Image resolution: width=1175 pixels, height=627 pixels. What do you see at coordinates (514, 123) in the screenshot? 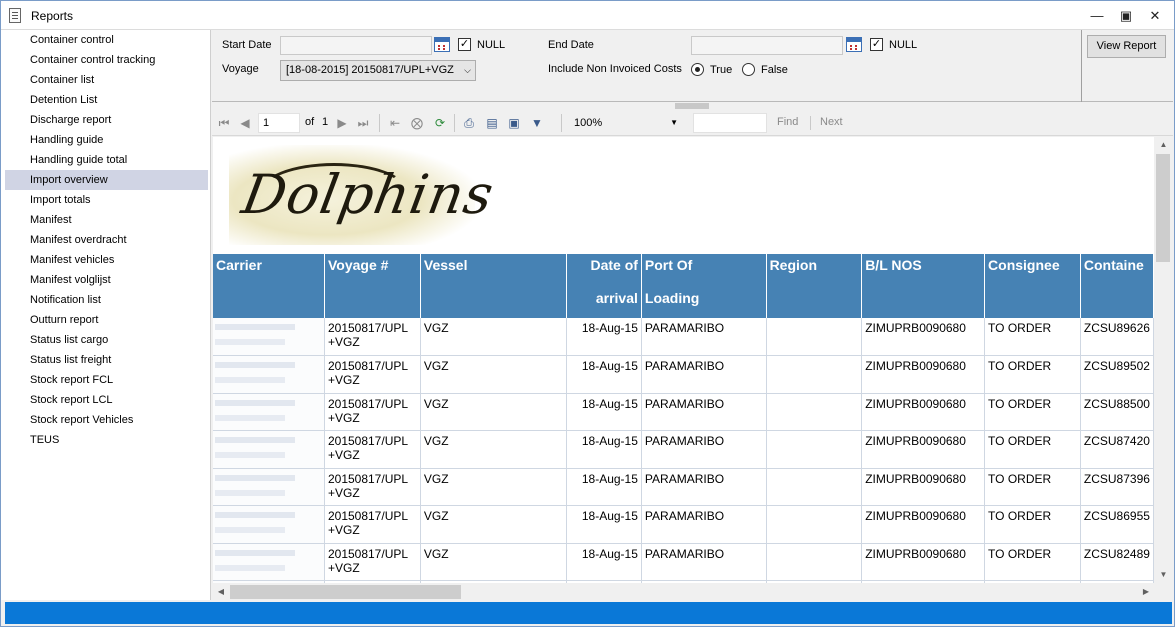
I see `page-setup-icon: ▣` at bounding box center [514, 123].